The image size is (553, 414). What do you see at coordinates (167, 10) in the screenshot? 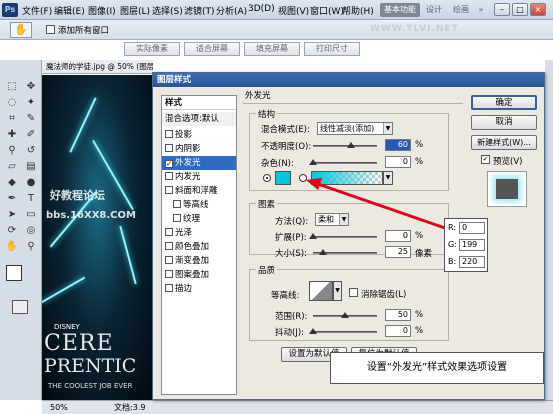
I see `menu-select: 选择(S)` at bounding box center [167, 10].